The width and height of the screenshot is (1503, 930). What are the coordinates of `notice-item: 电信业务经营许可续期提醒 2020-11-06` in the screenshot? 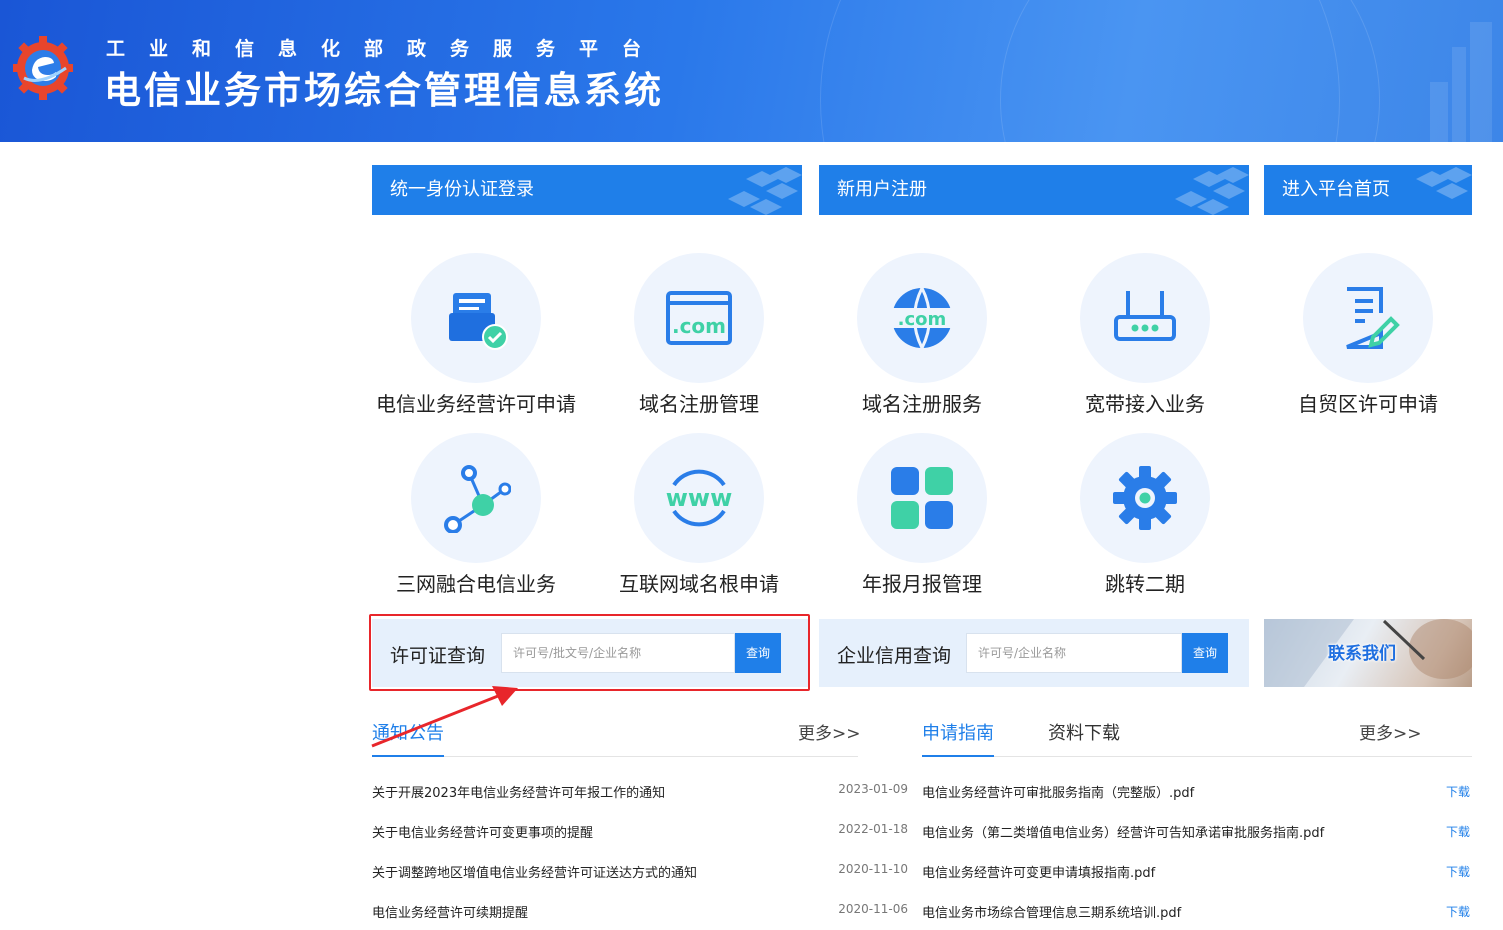 It's located at (640, 911).